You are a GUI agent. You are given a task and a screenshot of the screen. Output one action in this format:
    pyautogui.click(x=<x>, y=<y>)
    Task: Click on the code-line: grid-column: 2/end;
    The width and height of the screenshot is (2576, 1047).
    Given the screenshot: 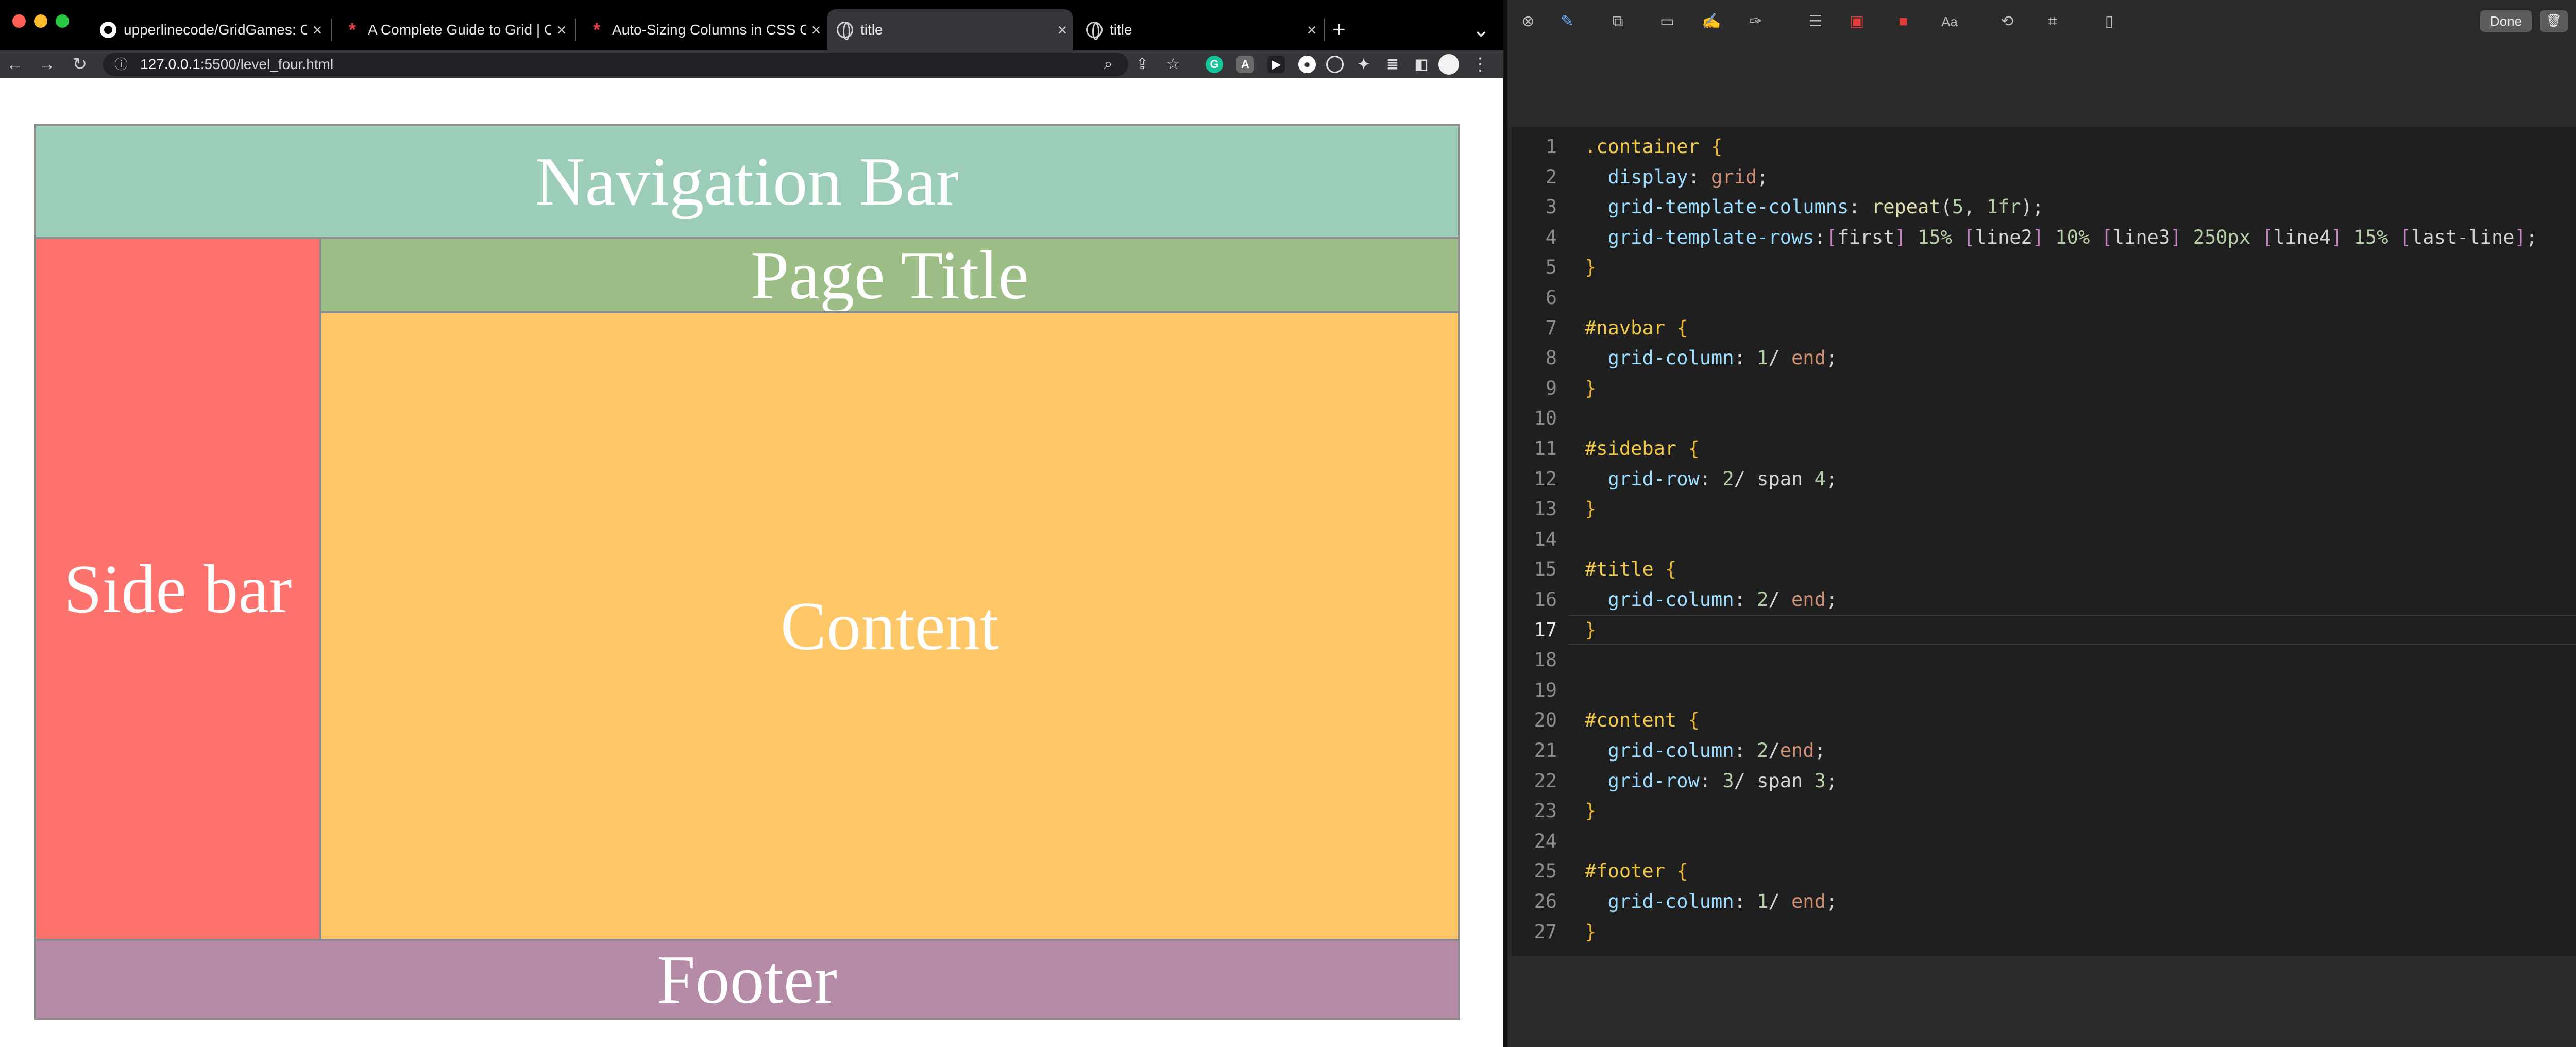 What is the action you would take?
    pyautogui.click(x=1705, y=751)
    